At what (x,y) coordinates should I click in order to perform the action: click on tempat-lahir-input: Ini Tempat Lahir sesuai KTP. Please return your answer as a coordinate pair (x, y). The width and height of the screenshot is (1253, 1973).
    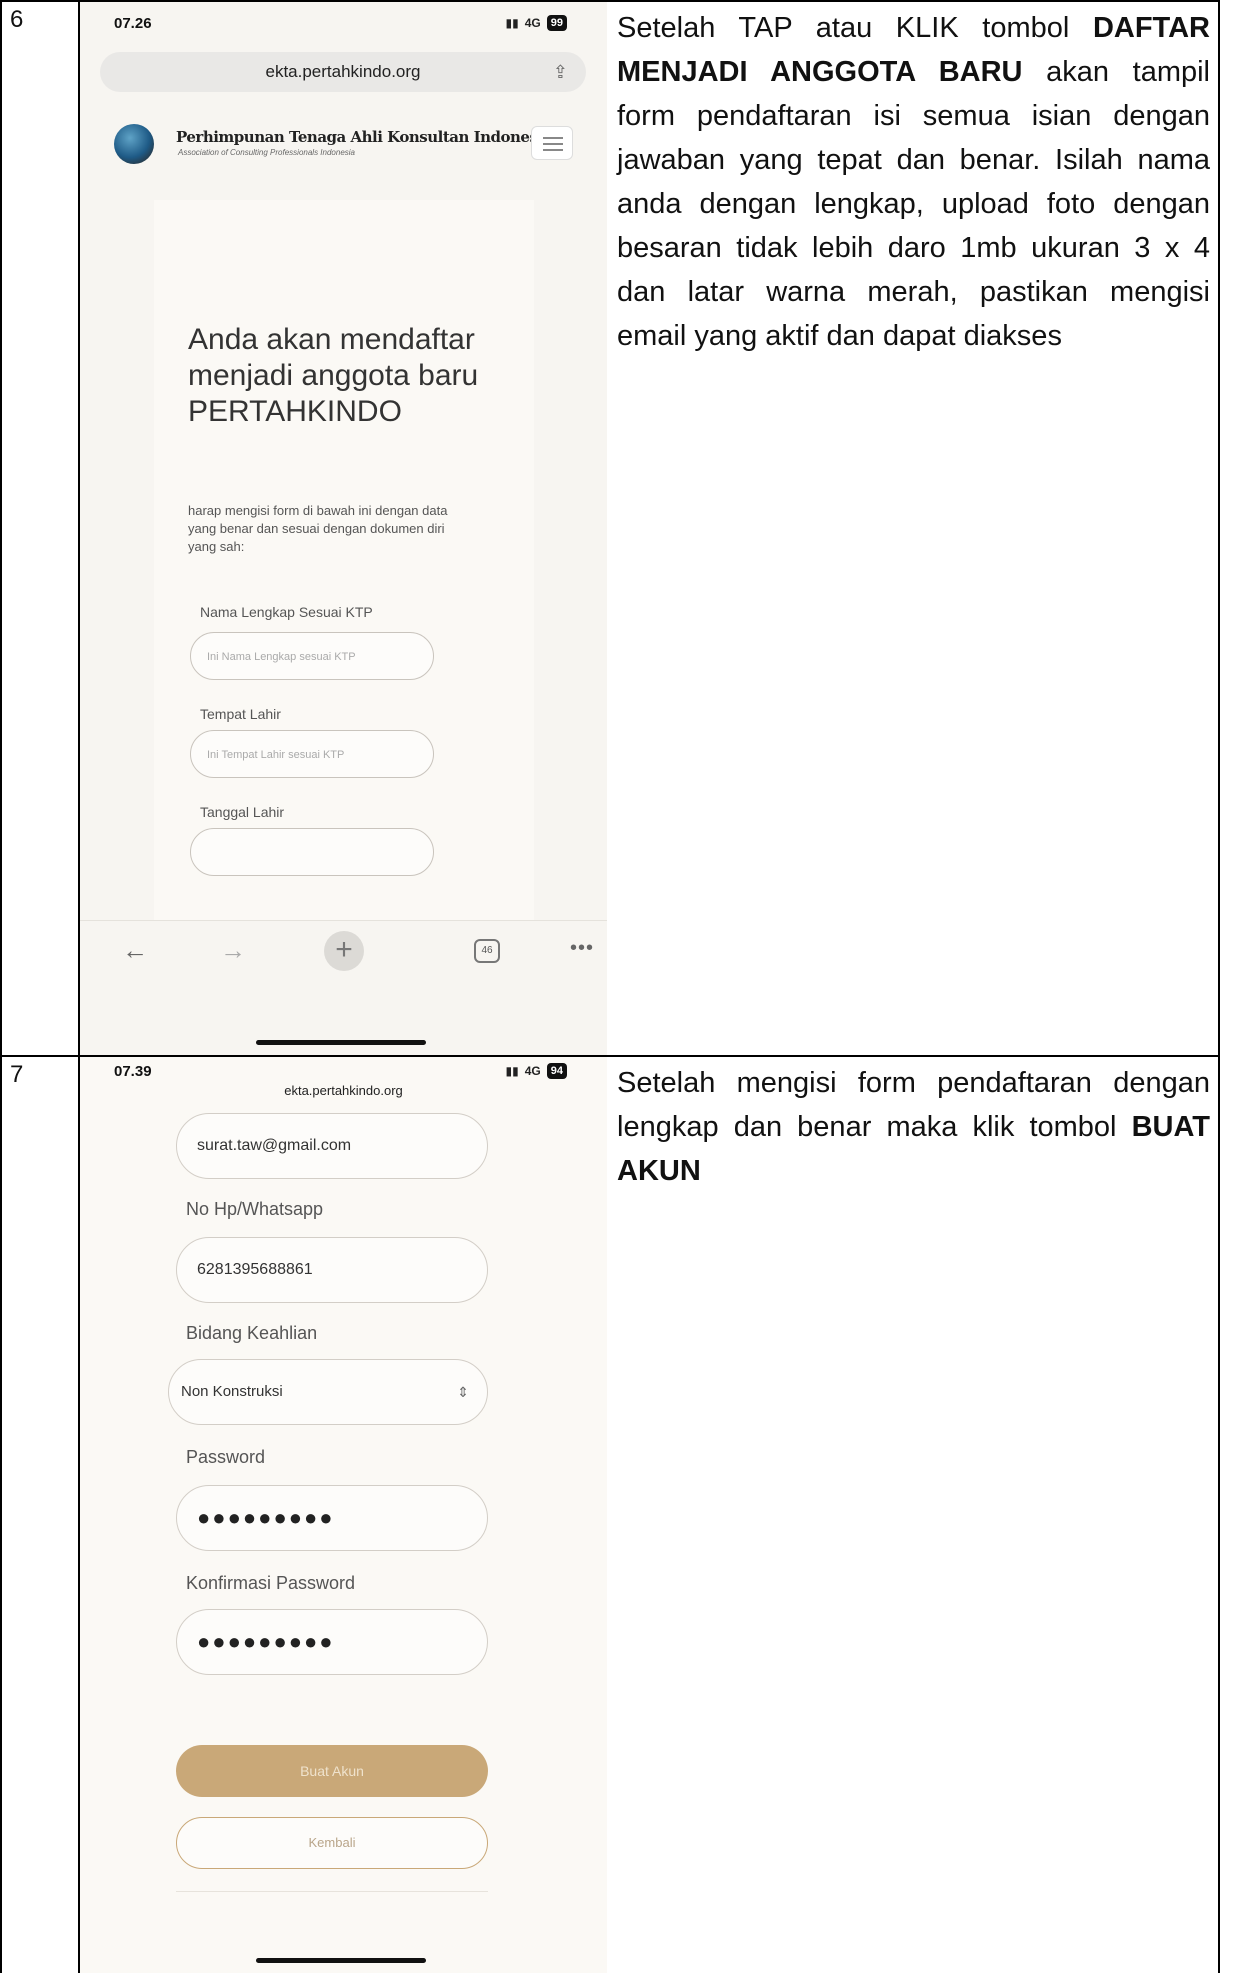
    Looking at the image, I should click on (312, 754).